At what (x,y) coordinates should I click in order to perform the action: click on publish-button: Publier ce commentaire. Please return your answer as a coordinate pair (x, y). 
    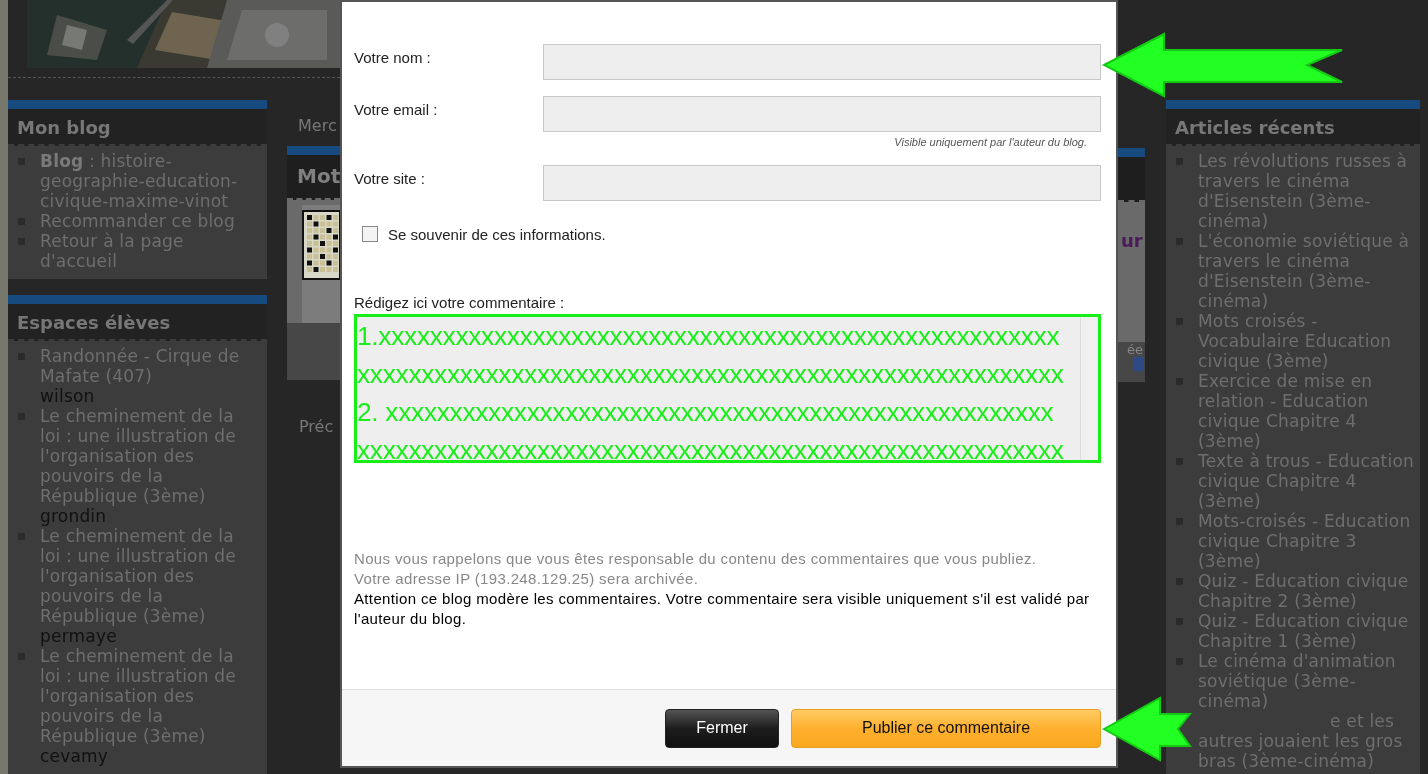
    Looking at the image, I should click on (946, 728).